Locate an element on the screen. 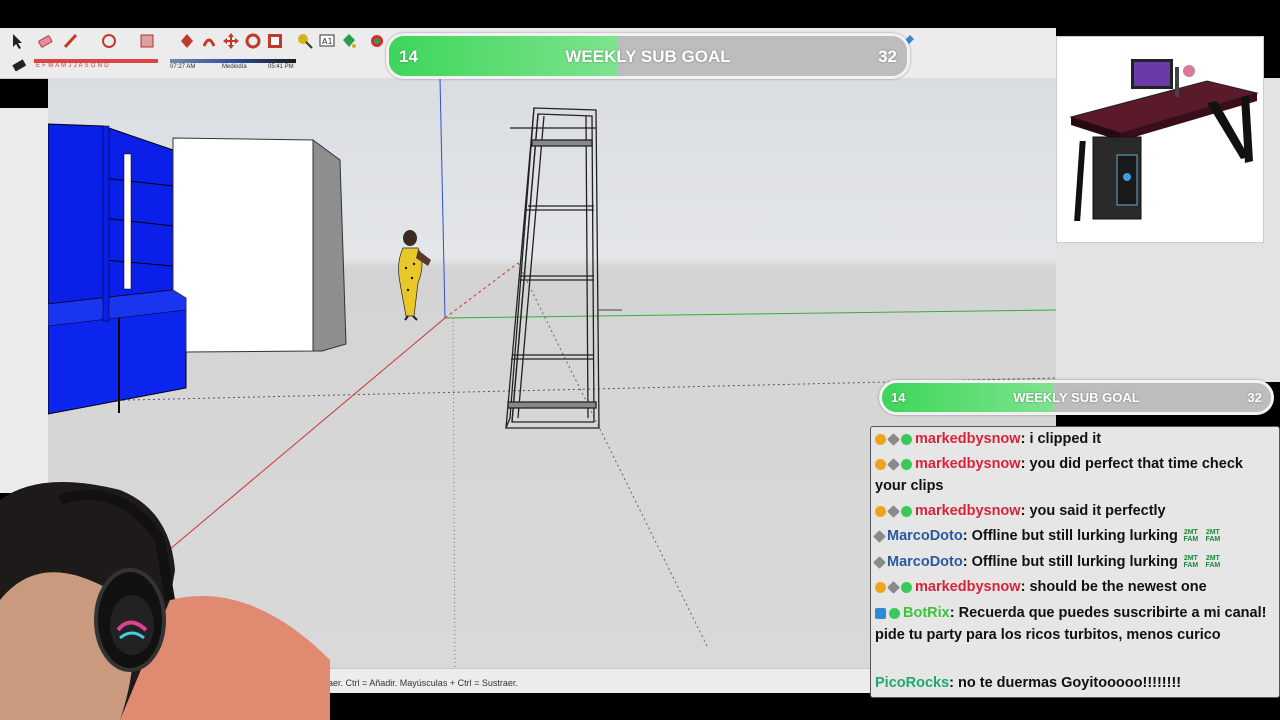 This screenshot has height=720, width=1280. select-arrow-icon is located at coordinates (17, 41).